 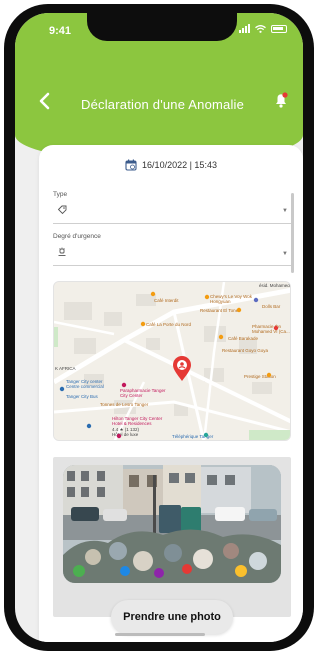 I want to click on status-time: 9:41, so click(x=60, y=31).